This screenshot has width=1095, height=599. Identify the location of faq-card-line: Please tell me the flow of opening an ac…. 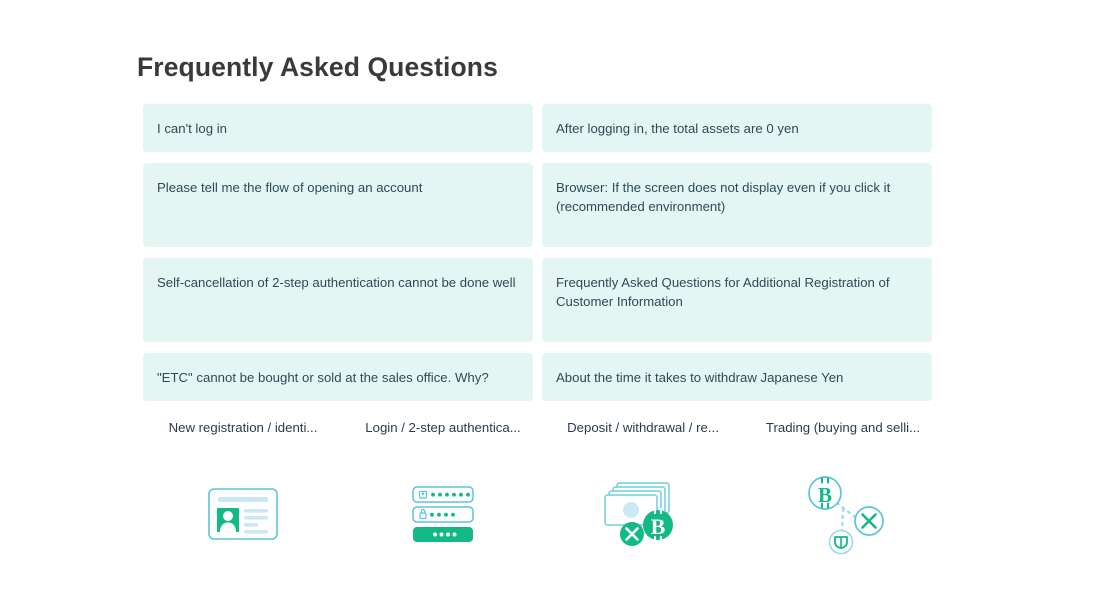
(290, 187).